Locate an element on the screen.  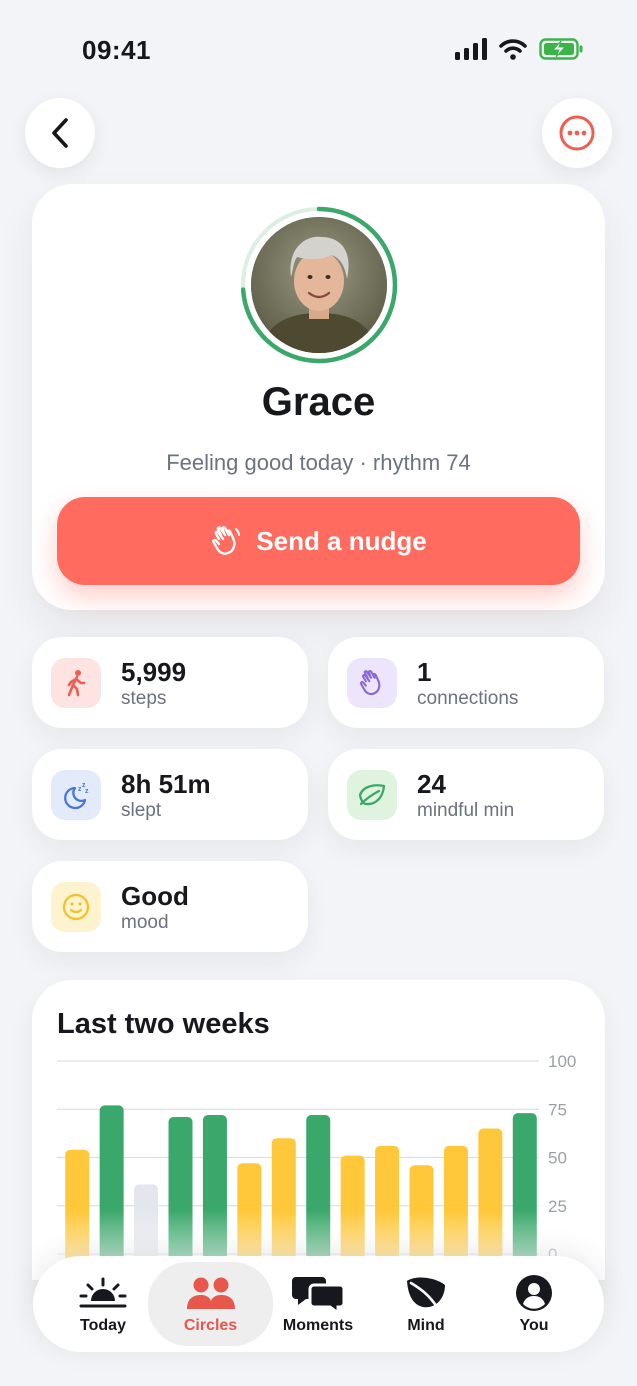
back-button is located at coordinates (60, 133).